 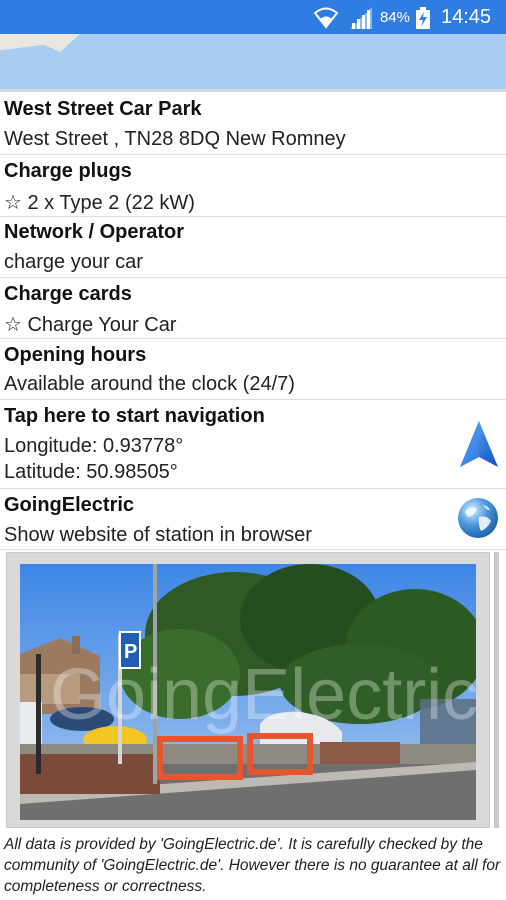 What do you see at coordinates (94, 232) in the screenshot?
I see `network-label: Network / Operator` at bounding box center [94, 232].